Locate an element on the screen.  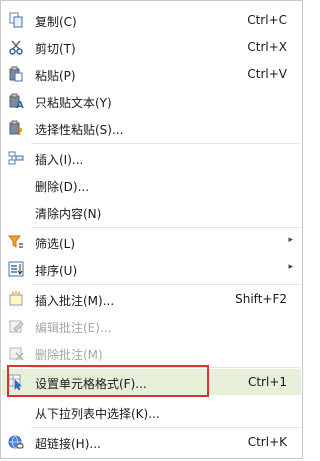
menu-item-label: 清除内容(N) is located at coordinates (68, 214).